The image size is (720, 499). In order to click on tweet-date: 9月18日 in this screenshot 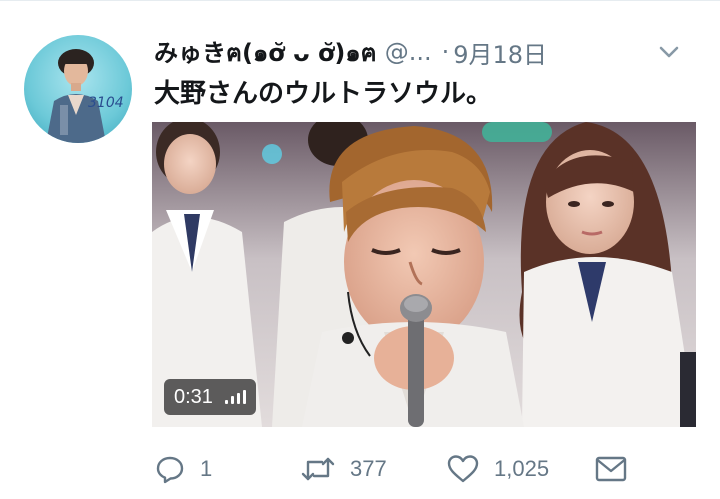, I will do `click(500, 52)`.